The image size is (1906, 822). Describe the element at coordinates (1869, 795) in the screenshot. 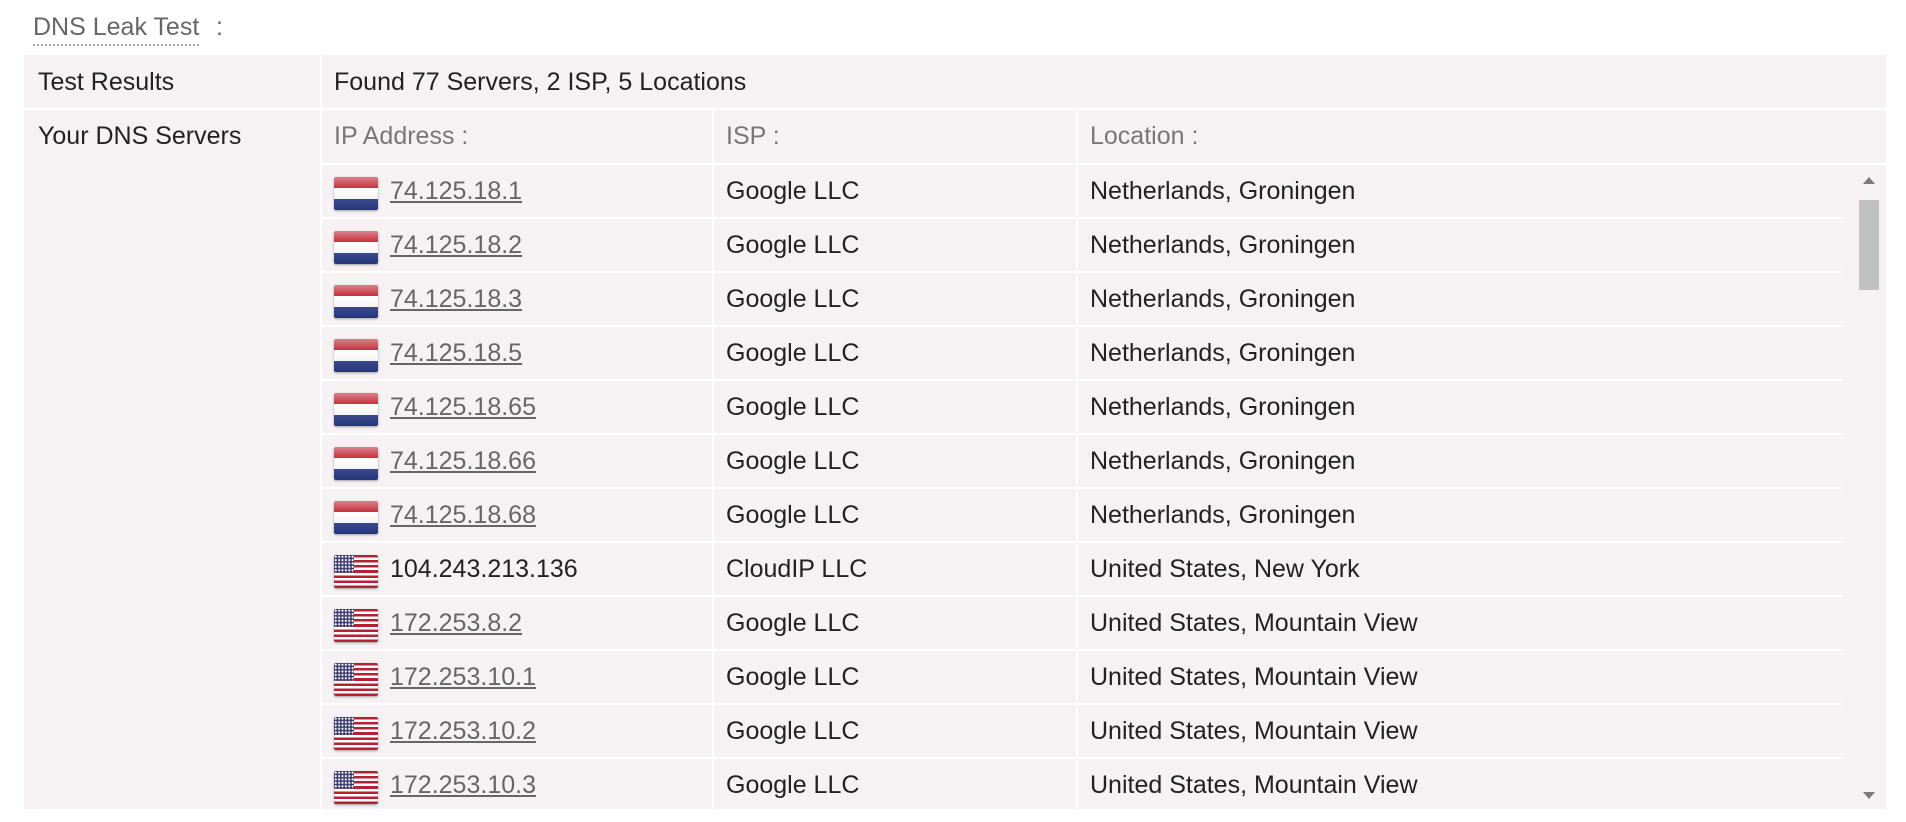

I see `scroll-down-arrow-icon` at that location.